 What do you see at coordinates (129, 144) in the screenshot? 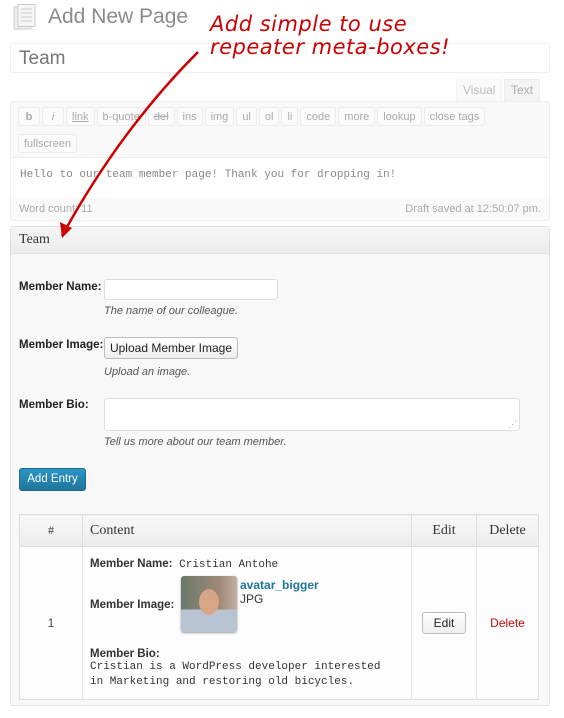
I see `annotation-arrow-icon` at bounding box center [129, 144].